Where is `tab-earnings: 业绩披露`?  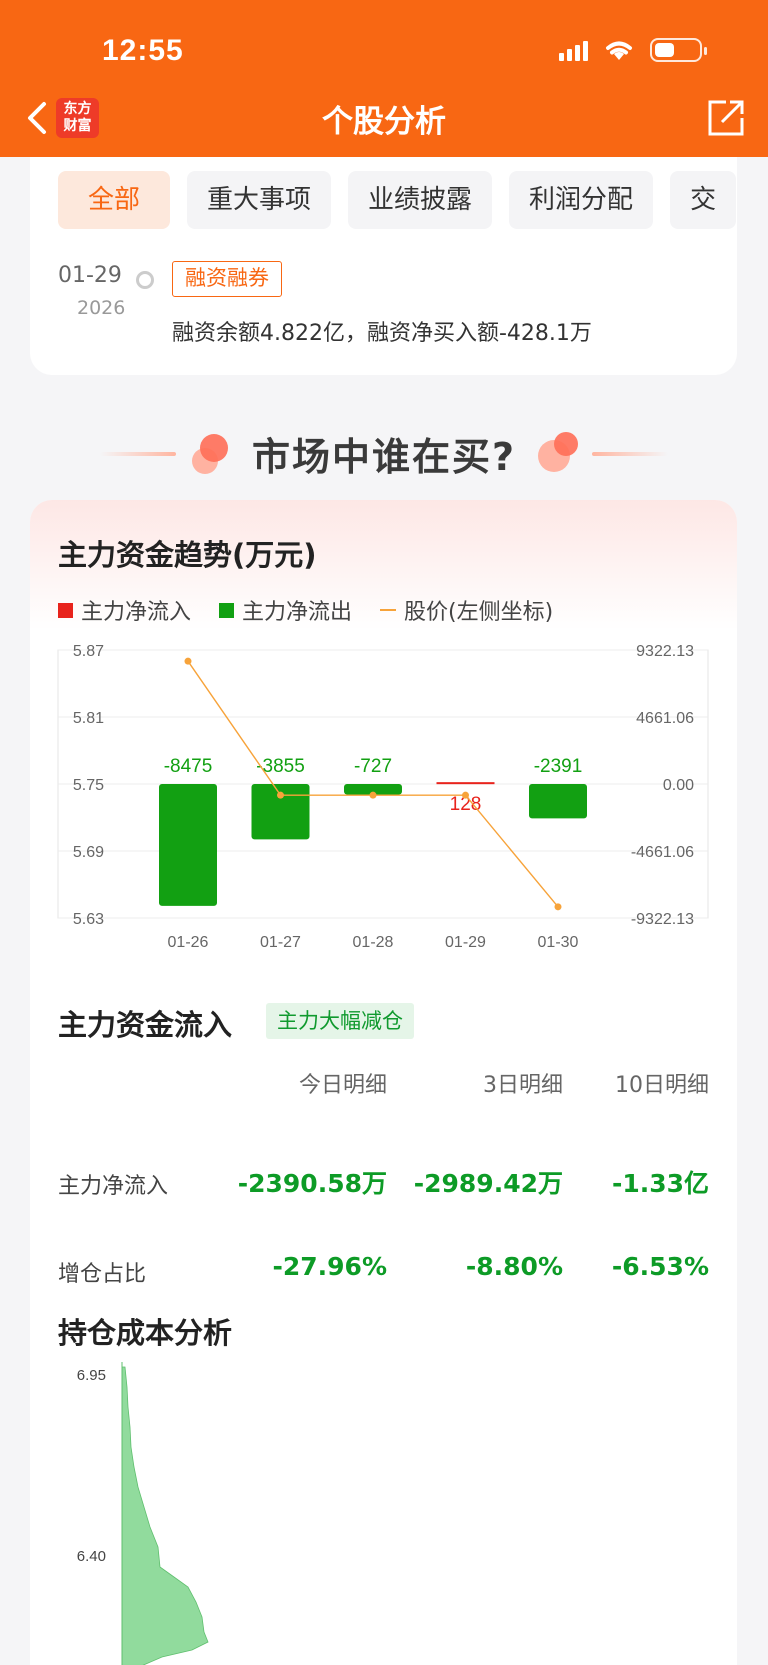 tab-earnings: 业绩披露 is located at coordinates (420, 200).